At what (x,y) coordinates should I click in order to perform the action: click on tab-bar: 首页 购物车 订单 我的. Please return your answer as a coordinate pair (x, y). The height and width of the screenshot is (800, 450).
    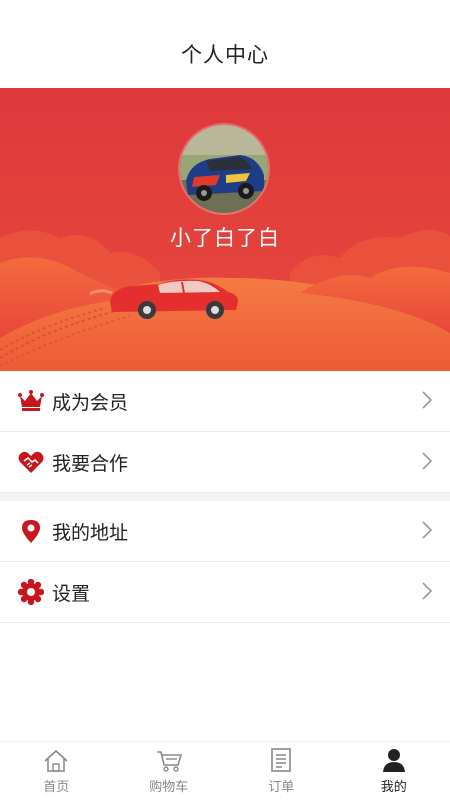
    Looking at the image, I should click on (225, 770).